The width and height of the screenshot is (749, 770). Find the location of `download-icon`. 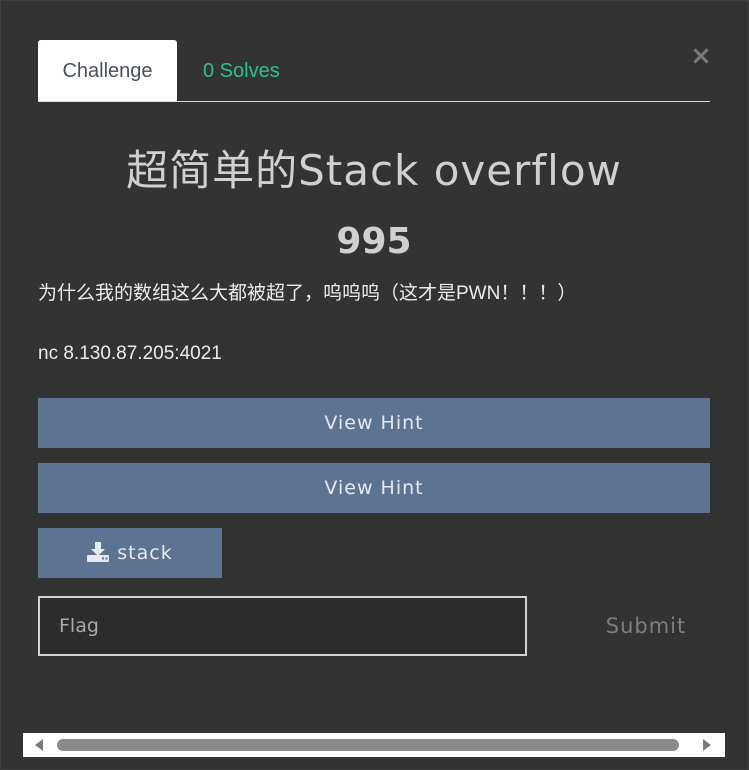

download-icon is located at coordinates (98, 552).